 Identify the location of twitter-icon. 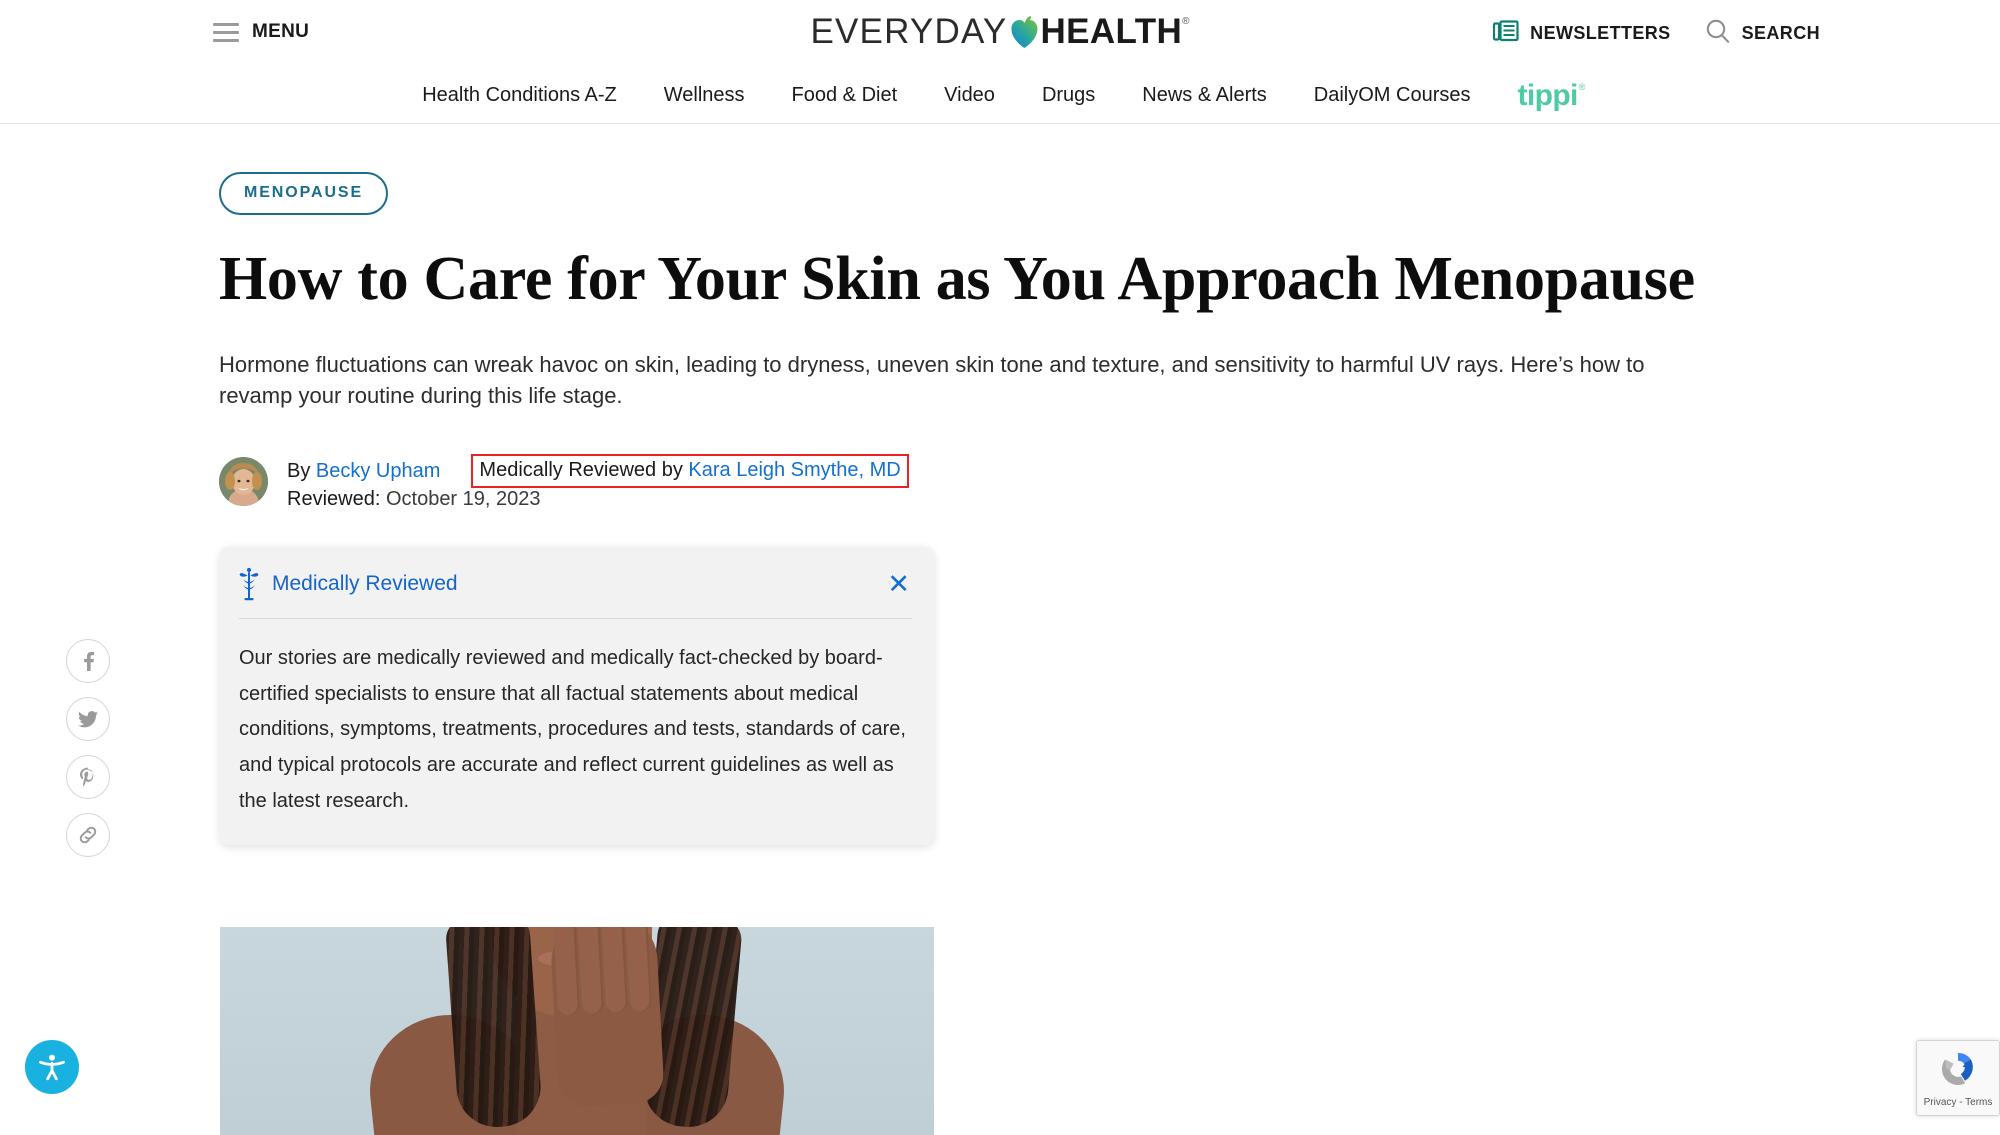
(88, 719).